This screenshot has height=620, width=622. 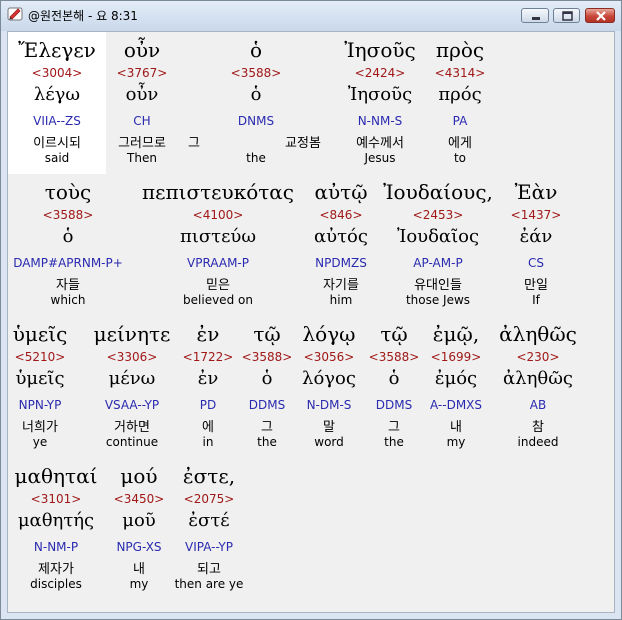 I want to click on lexical-form: ἐστέ, so click(x=209, y=520).